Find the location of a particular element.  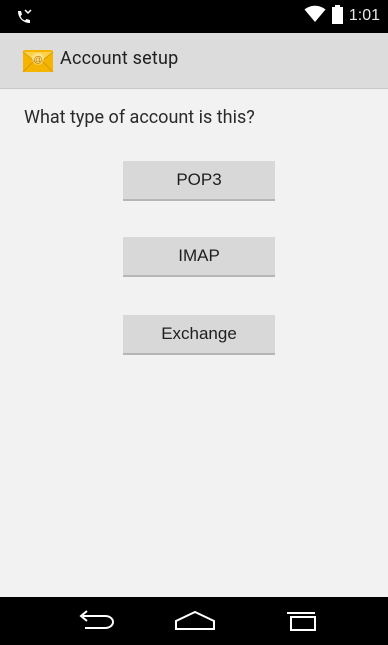

status-bar: 1:01 is located at coordinates (194, 16).